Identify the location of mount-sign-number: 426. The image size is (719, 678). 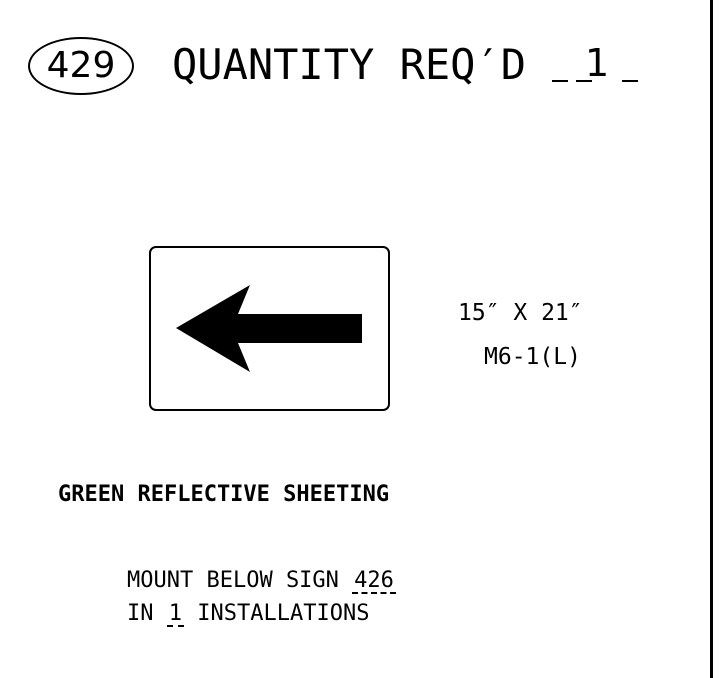
(374, 581).